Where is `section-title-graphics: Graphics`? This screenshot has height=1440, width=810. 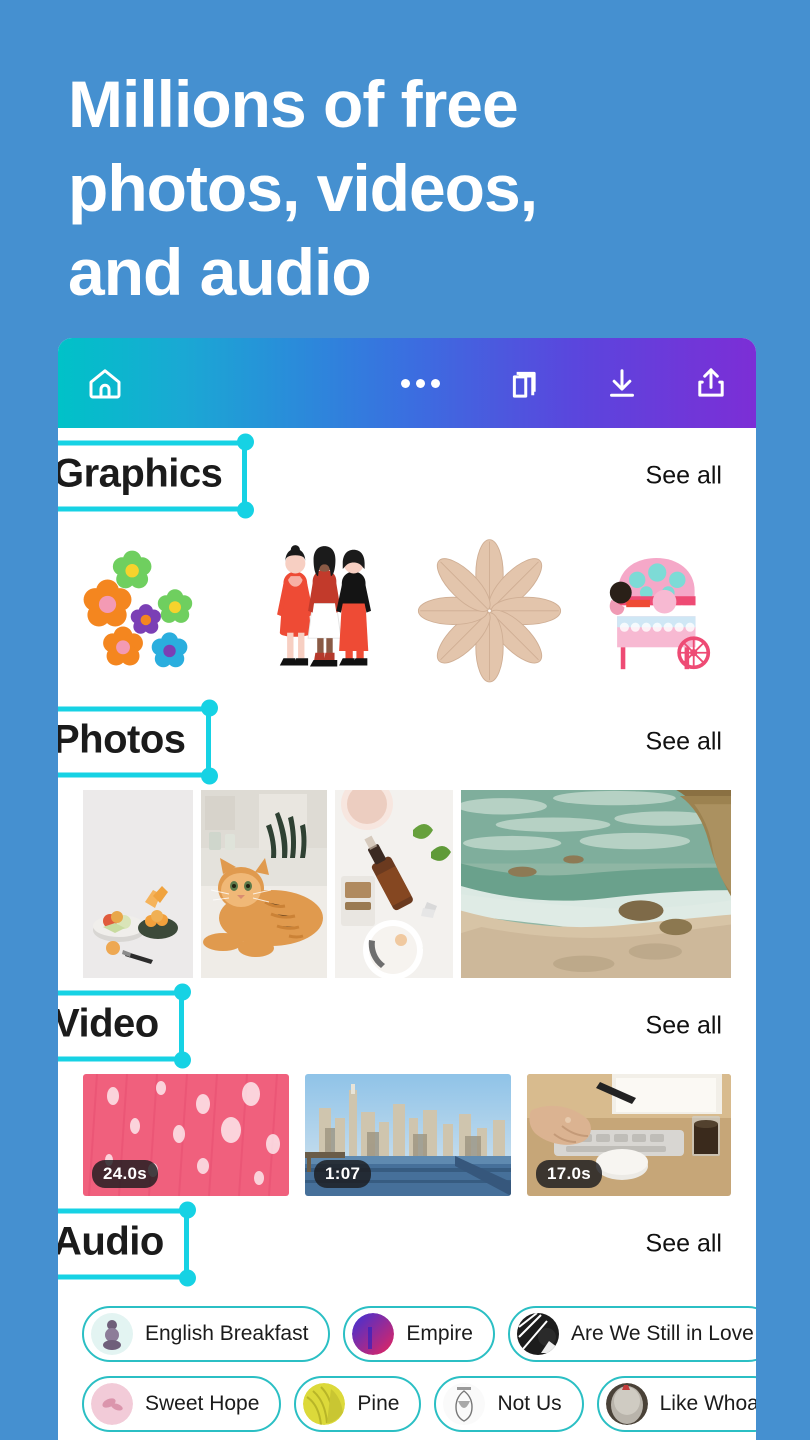
section-title-graphics: Graphics is located at coordinates (156, 476).